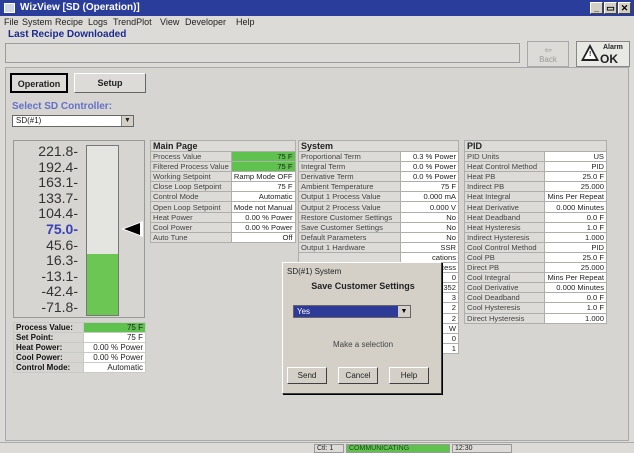 The width and height of the screenshot is (634, 453). Describe the element at coordinates (535, 278) in the screenshot. I see `table-row: Cool Integral Mins Per Repeat` at that location.